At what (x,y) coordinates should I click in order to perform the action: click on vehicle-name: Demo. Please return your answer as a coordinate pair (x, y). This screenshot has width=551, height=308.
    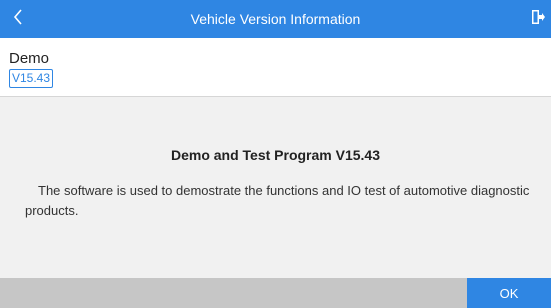
    Looking at the image, I should click on (29, 58).